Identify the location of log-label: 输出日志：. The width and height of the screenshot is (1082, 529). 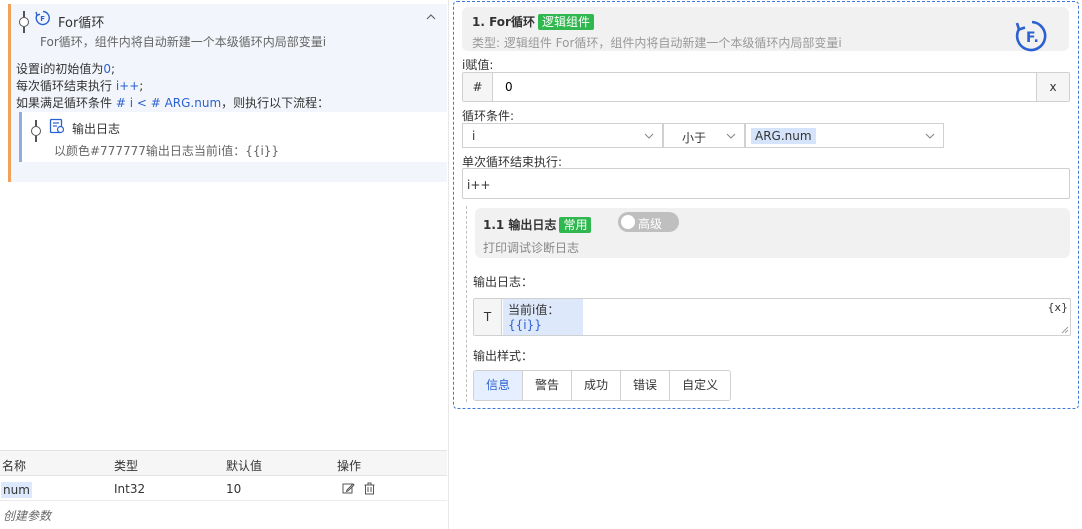
(503, 282).